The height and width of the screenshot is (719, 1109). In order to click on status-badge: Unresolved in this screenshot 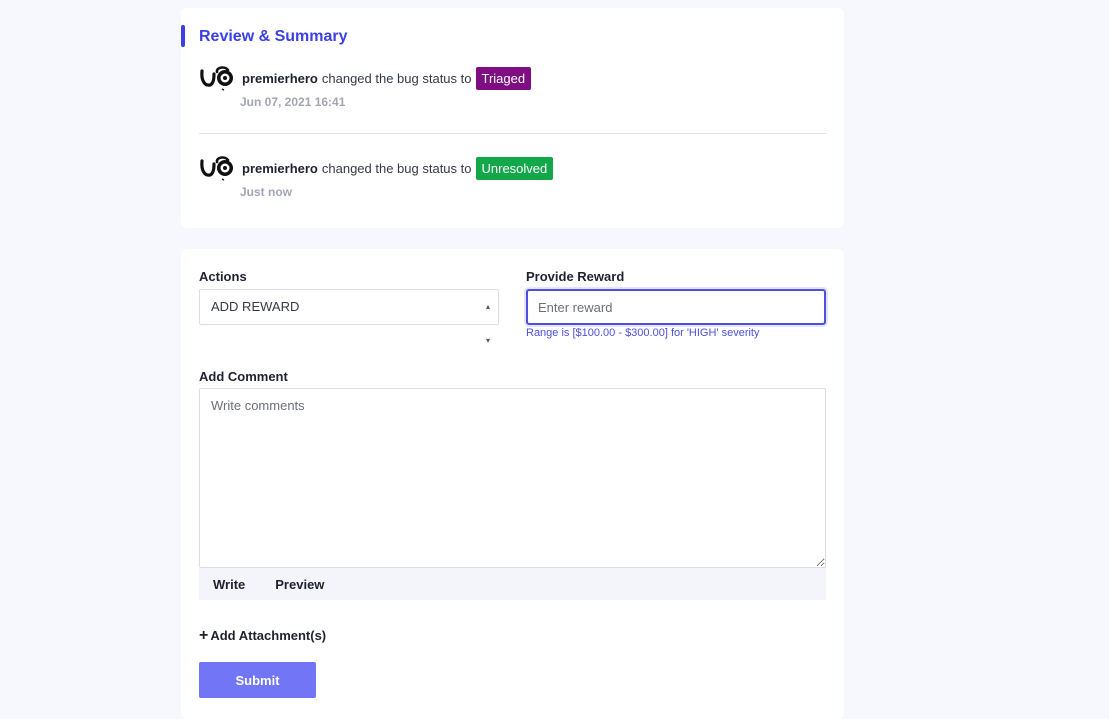, I will do `click(514, 168)`.